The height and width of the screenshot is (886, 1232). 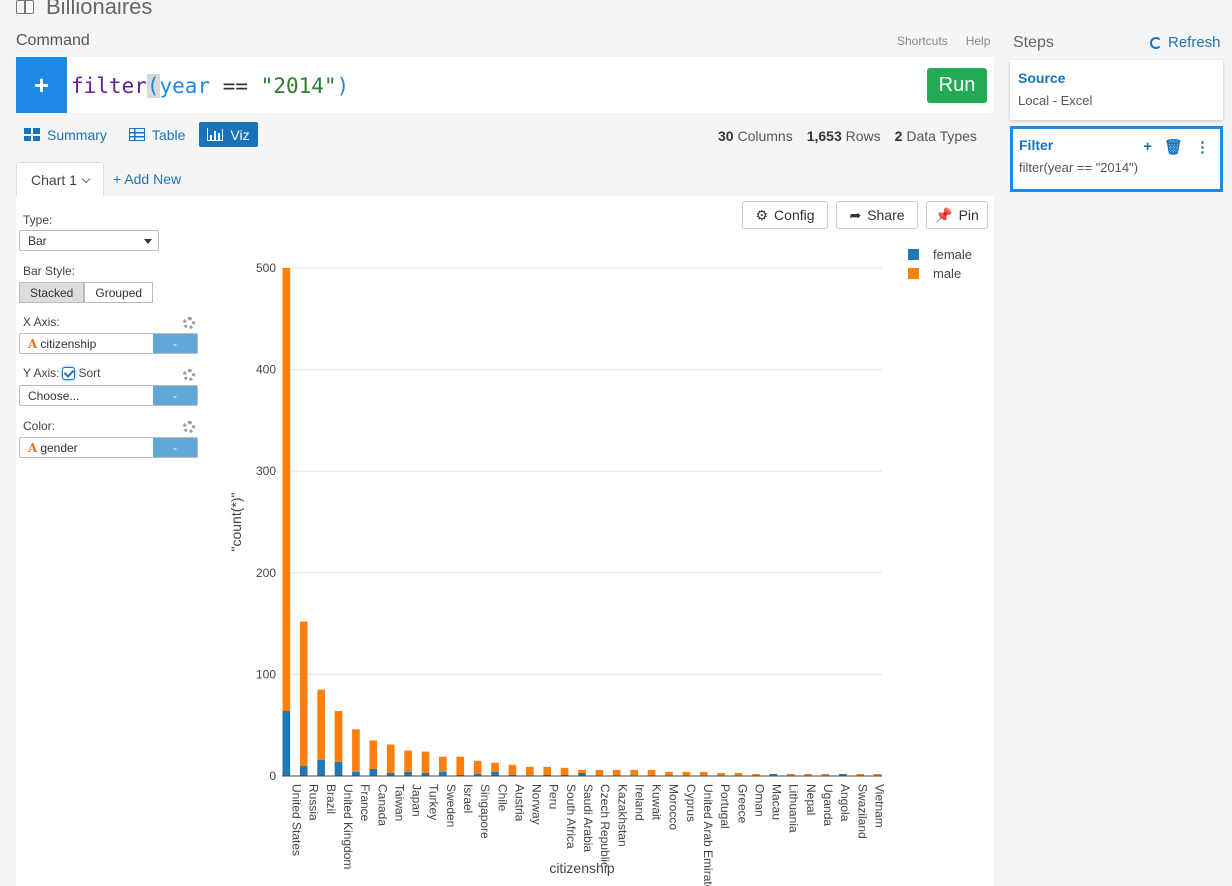 I want to click on shortcuts-link: Shortcuts, so click(x=922, y=41).